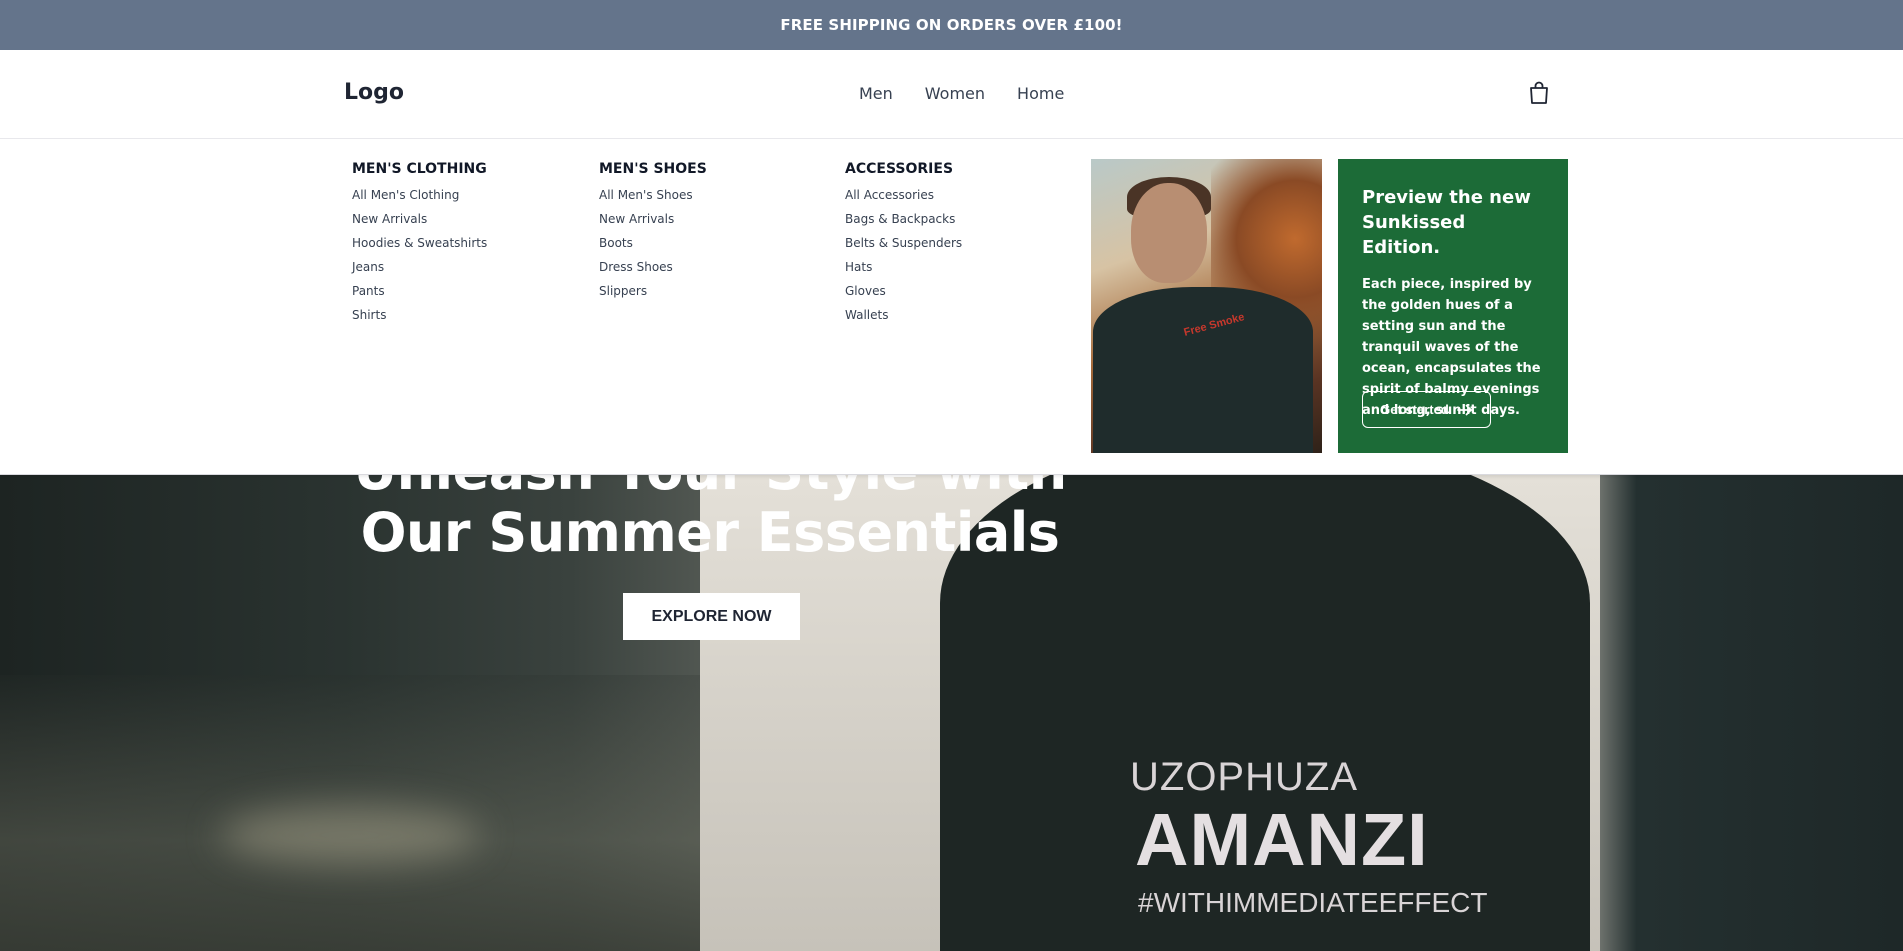 The image size is (1903, 951). Describe the element at coordinates (903, 195) in the screenshot. I see `menu-link: All Accessories` at that location.